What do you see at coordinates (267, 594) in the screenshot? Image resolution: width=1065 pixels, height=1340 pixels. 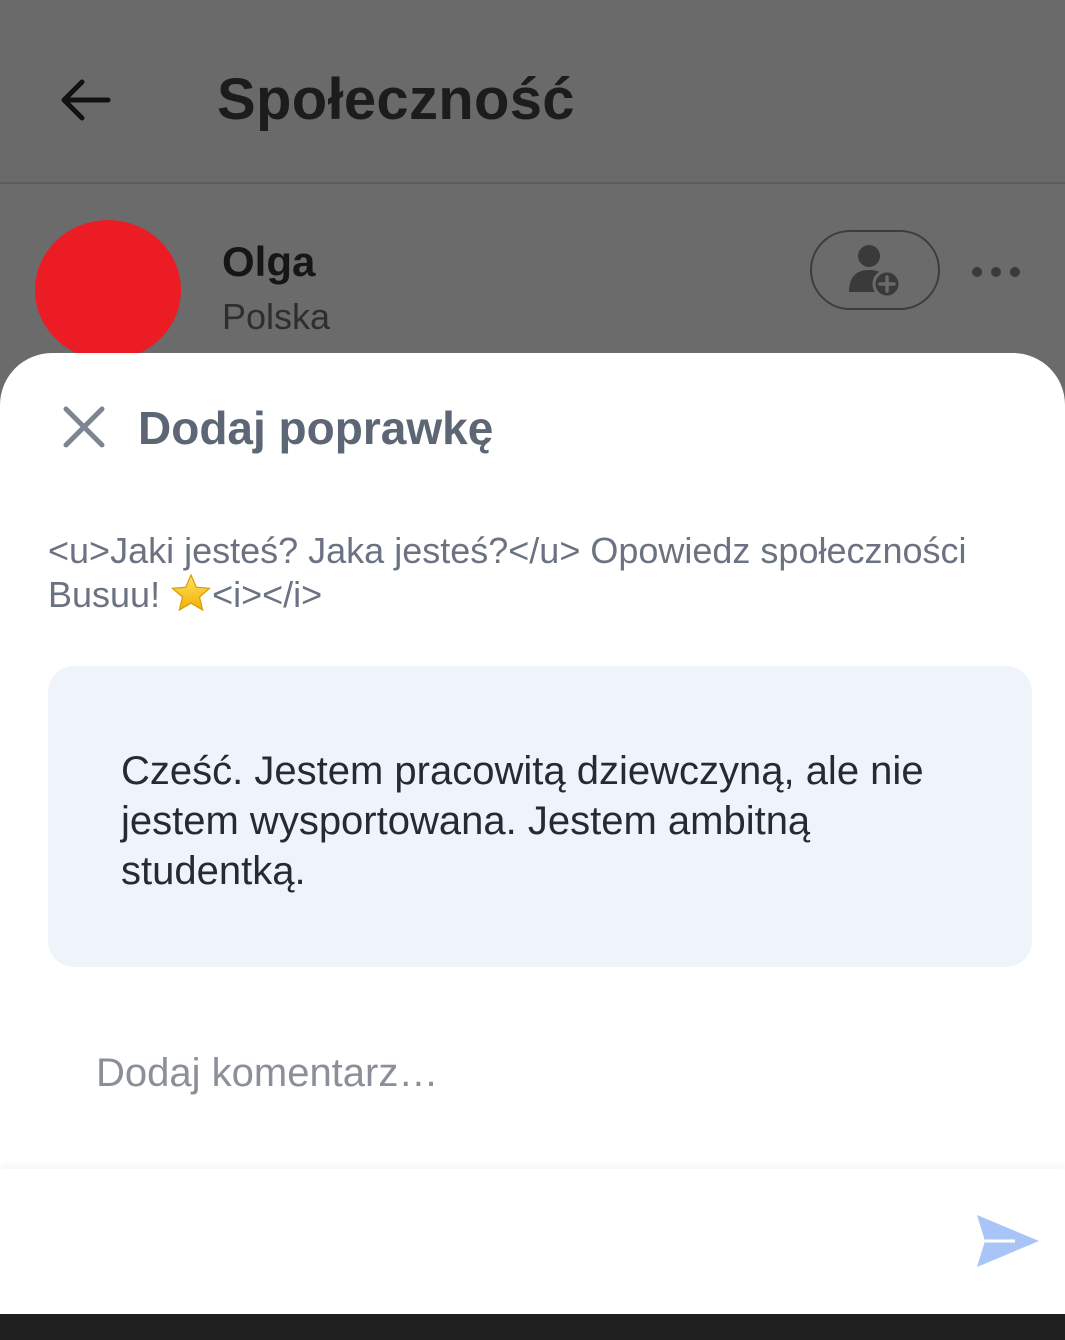 I see `prompt-suffix: <i></i>` at bounding box center [267, 594].